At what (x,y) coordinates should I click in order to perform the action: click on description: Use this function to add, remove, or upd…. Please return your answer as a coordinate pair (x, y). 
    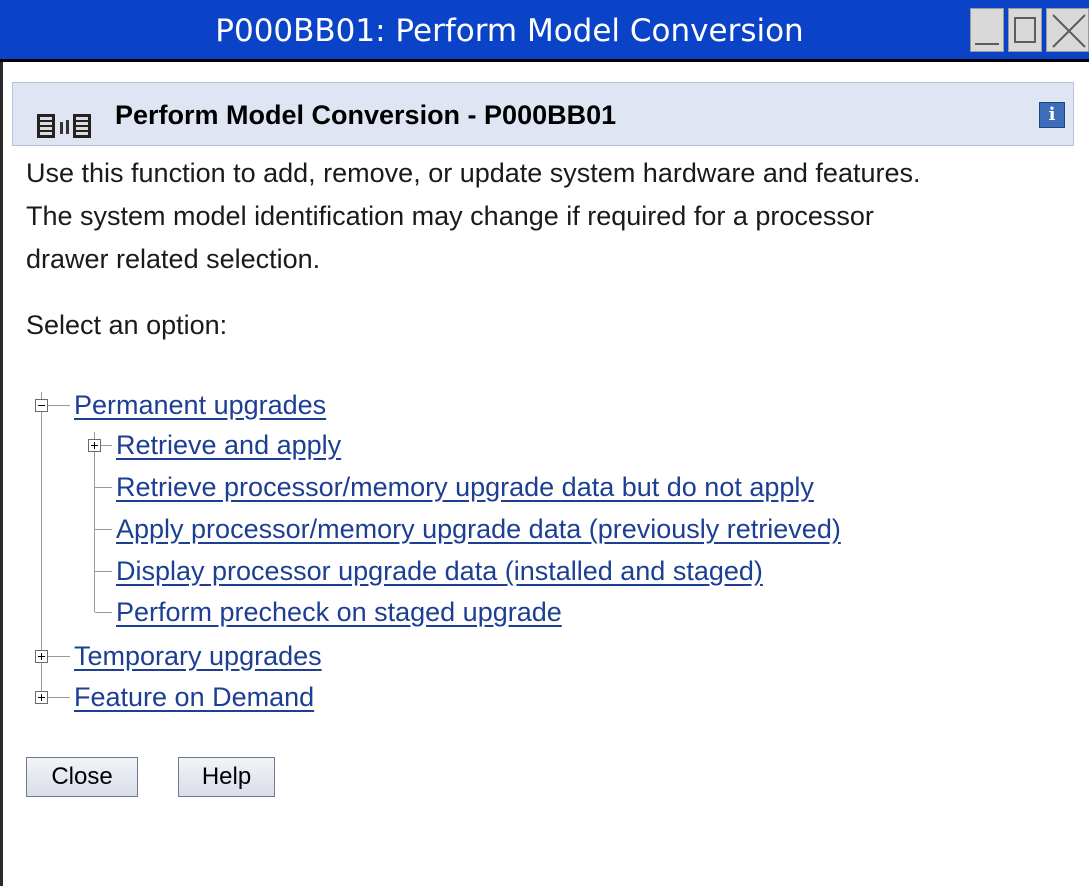
    Looking at the image, I should click on (556, 216).